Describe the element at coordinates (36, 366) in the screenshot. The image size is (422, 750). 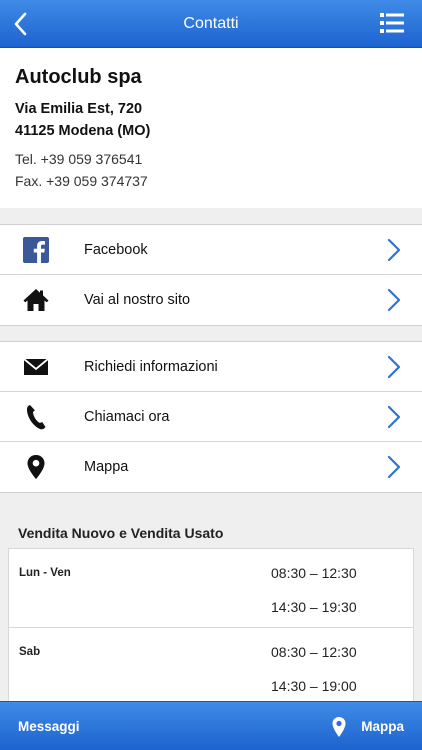
I see `mail-icon` at that location.